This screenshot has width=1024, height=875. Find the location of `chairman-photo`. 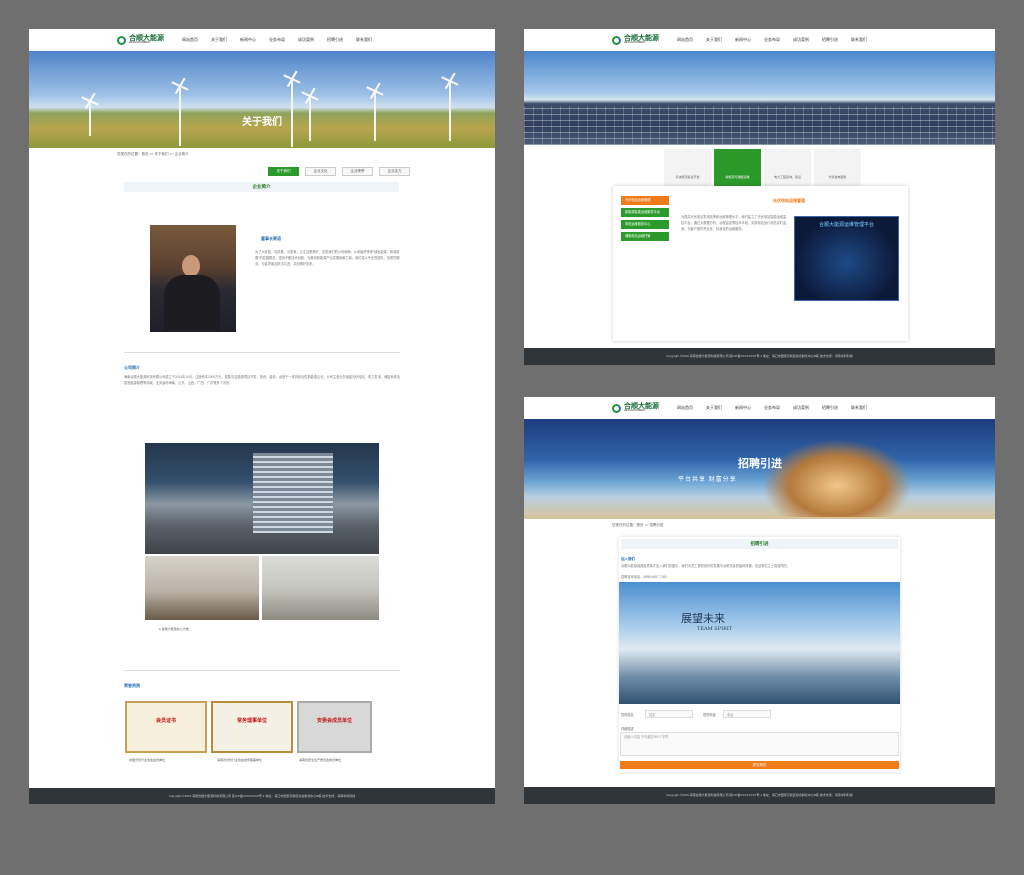

chairman-photo is located at coordinates (193, 278).